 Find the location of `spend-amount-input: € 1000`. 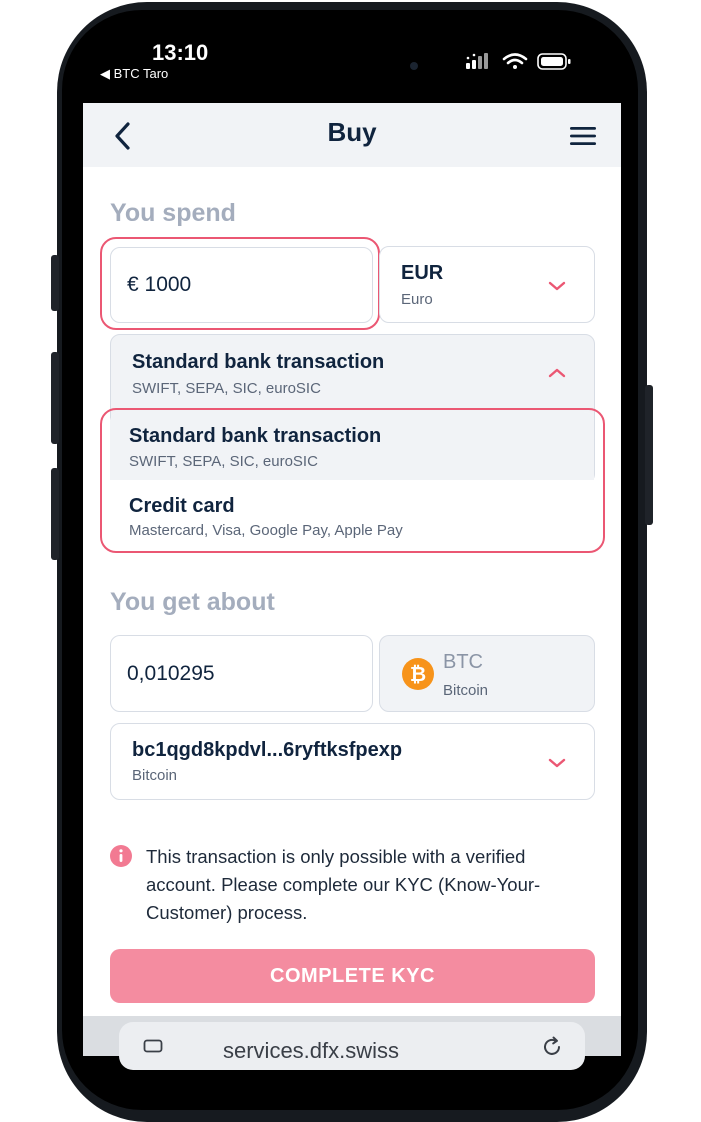

spend-amount-input: € 1000 is located at coordinates (241, 285).